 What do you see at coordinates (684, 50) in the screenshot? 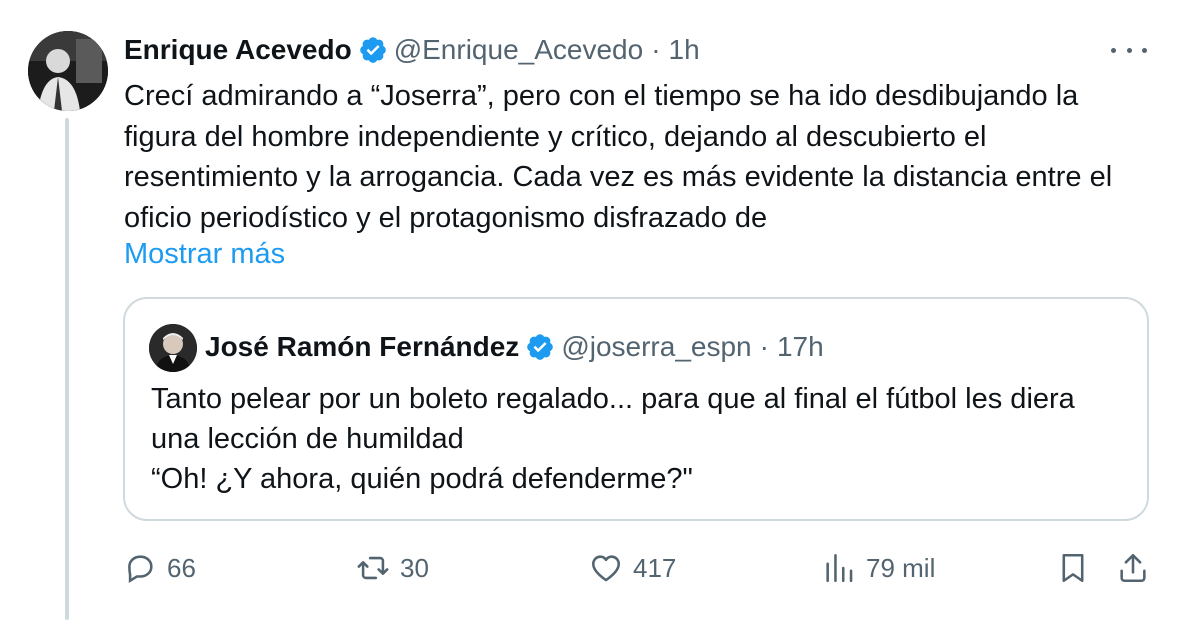
I see `tweet-timestamp: 1h` at bounding box center [684, 50].